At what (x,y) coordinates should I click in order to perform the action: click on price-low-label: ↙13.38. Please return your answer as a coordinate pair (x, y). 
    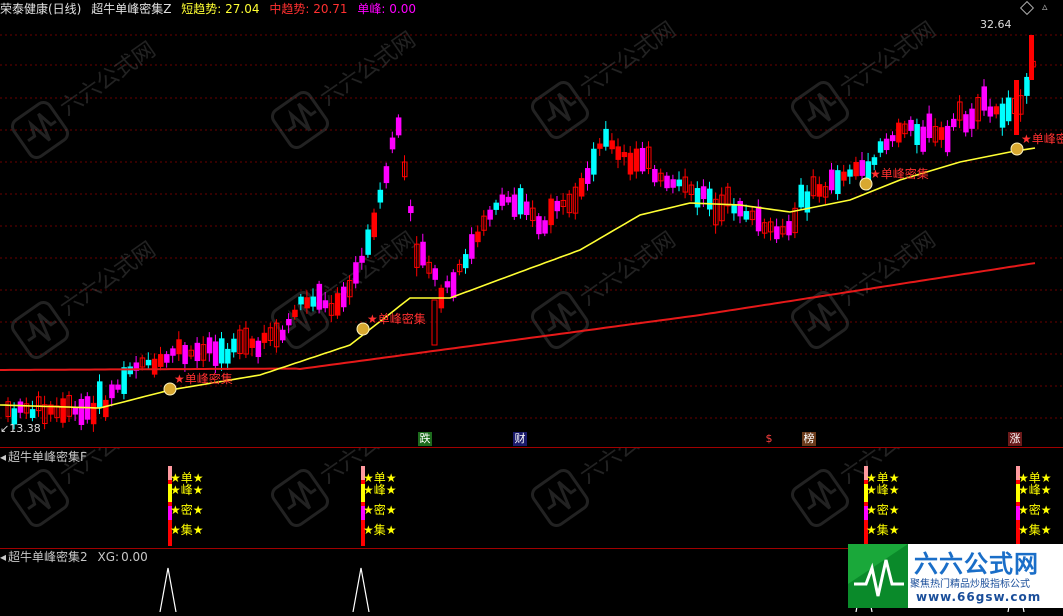
    Looking at the image, I should click on (20, 428).